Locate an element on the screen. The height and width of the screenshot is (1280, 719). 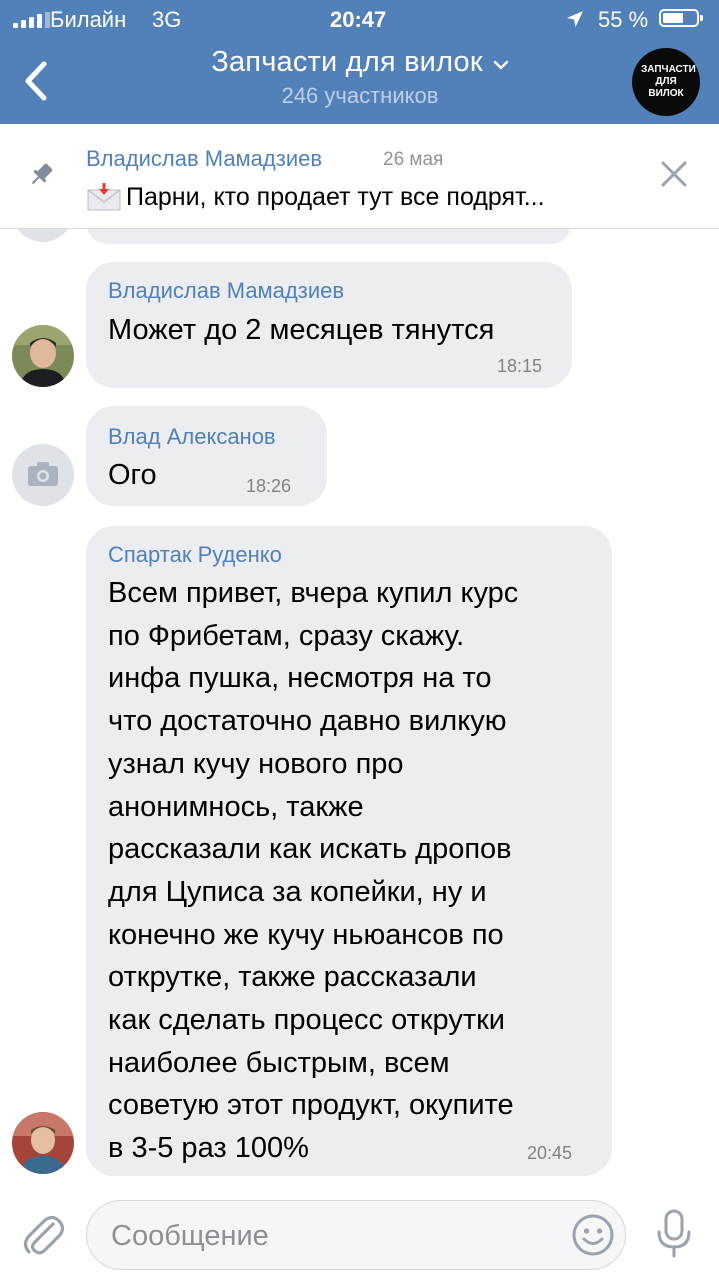
carrier-label: Билайн is located at coordinates (88, 19).